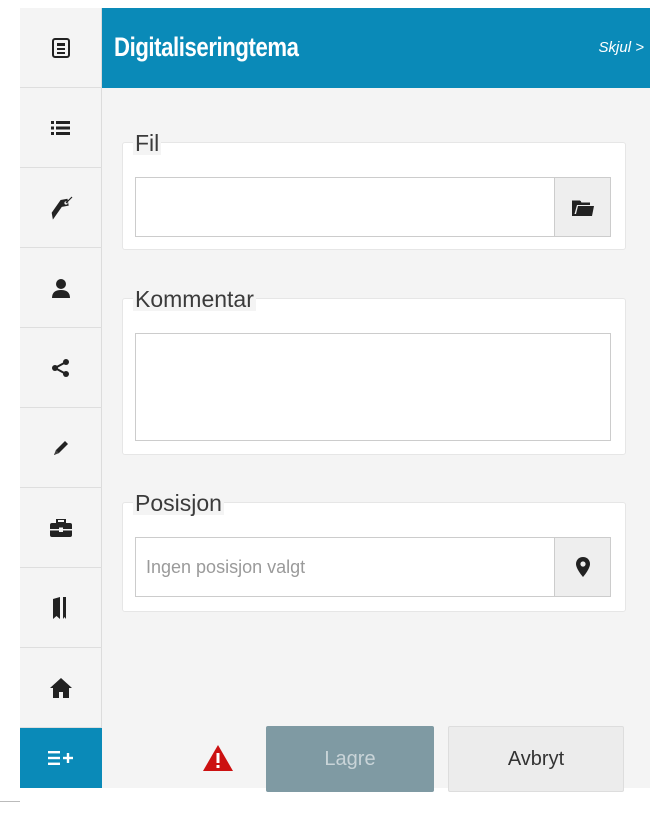 The image size is (652, 816). What do you see at coordinates (10, 801) in the screenshot?
I see `divider` at bounding box center [10, 801].